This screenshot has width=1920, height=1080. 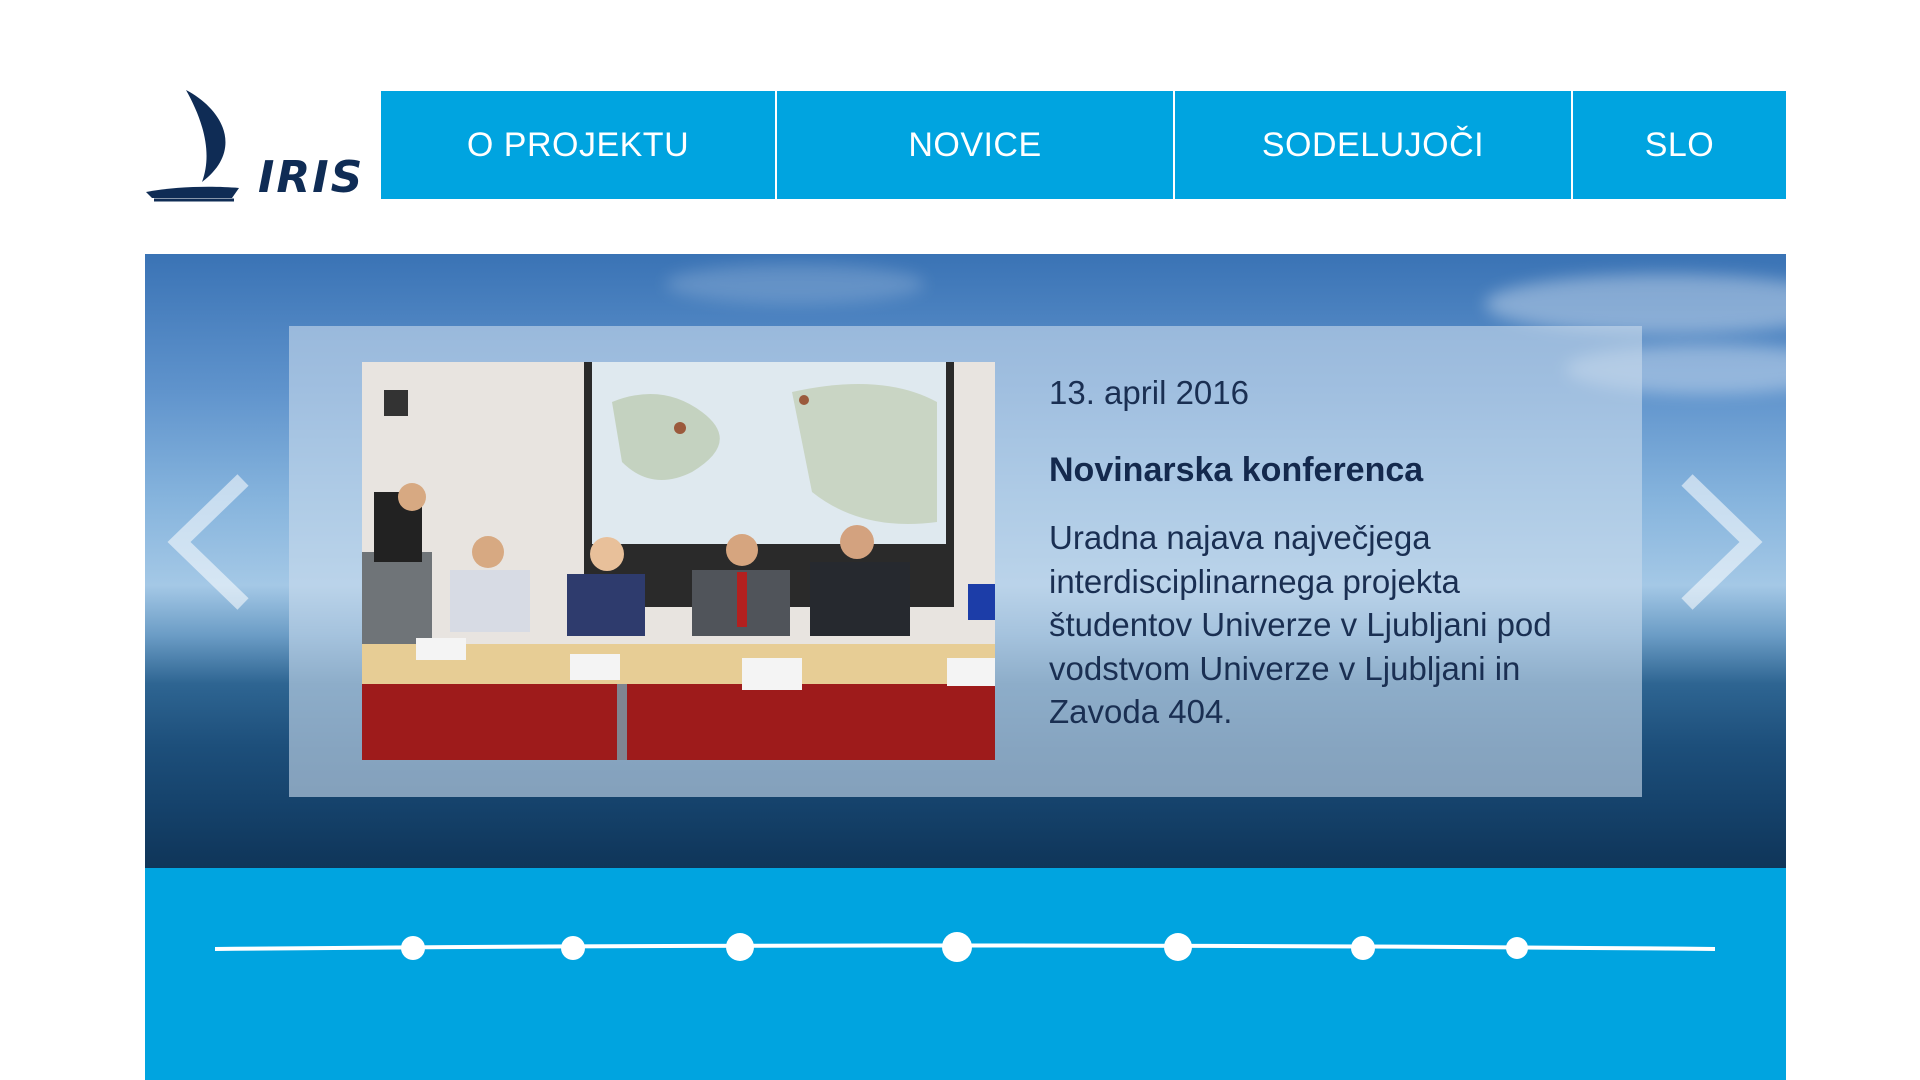 What do you see at coordinates (1374, 145) in the screenshot?
I see `nav-item-sodelujoci: SODELUJOČI` at bounding box center [1374, 145].